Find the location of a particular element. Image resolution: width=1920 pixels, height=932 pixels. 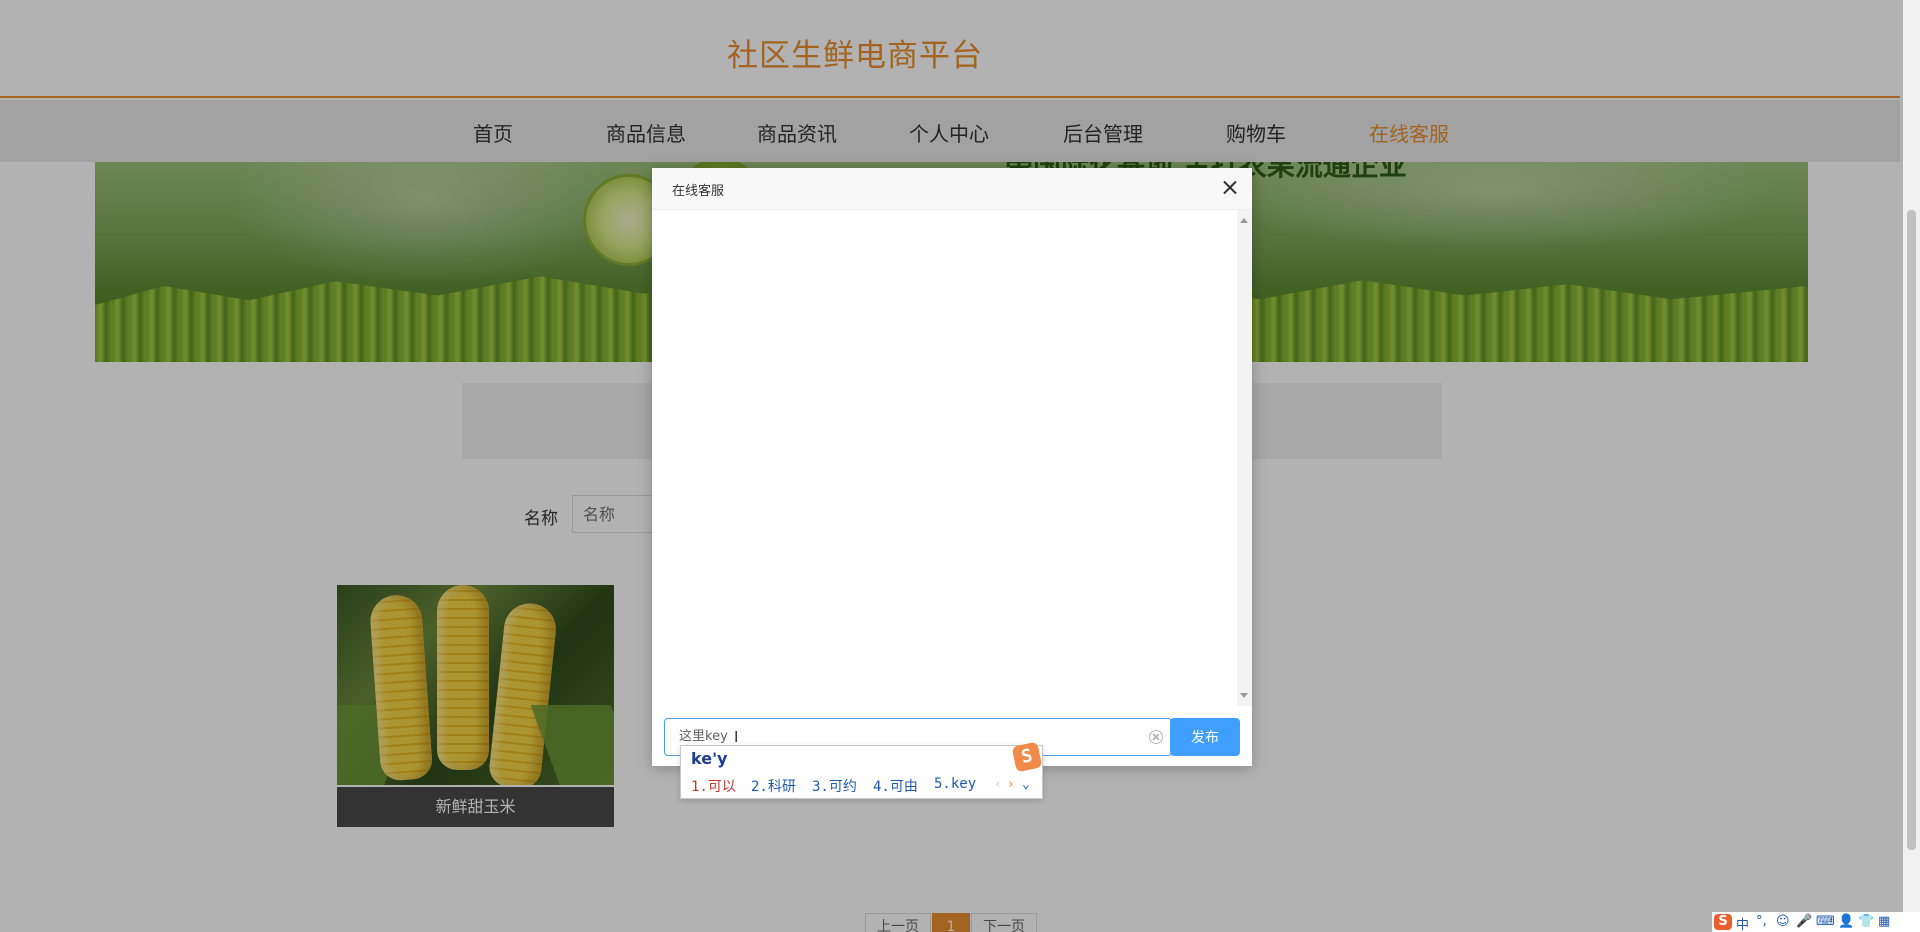

keyboard-icon: ⌨ is located at coordinates (1825, 921).